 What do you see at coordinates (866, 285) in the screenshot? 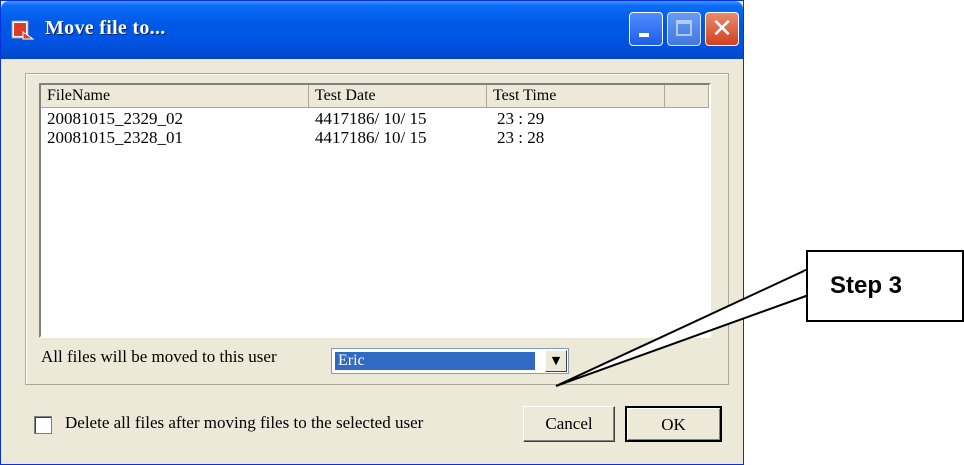
I see `callout-text: Step 3` at bounding box center [866, 285].